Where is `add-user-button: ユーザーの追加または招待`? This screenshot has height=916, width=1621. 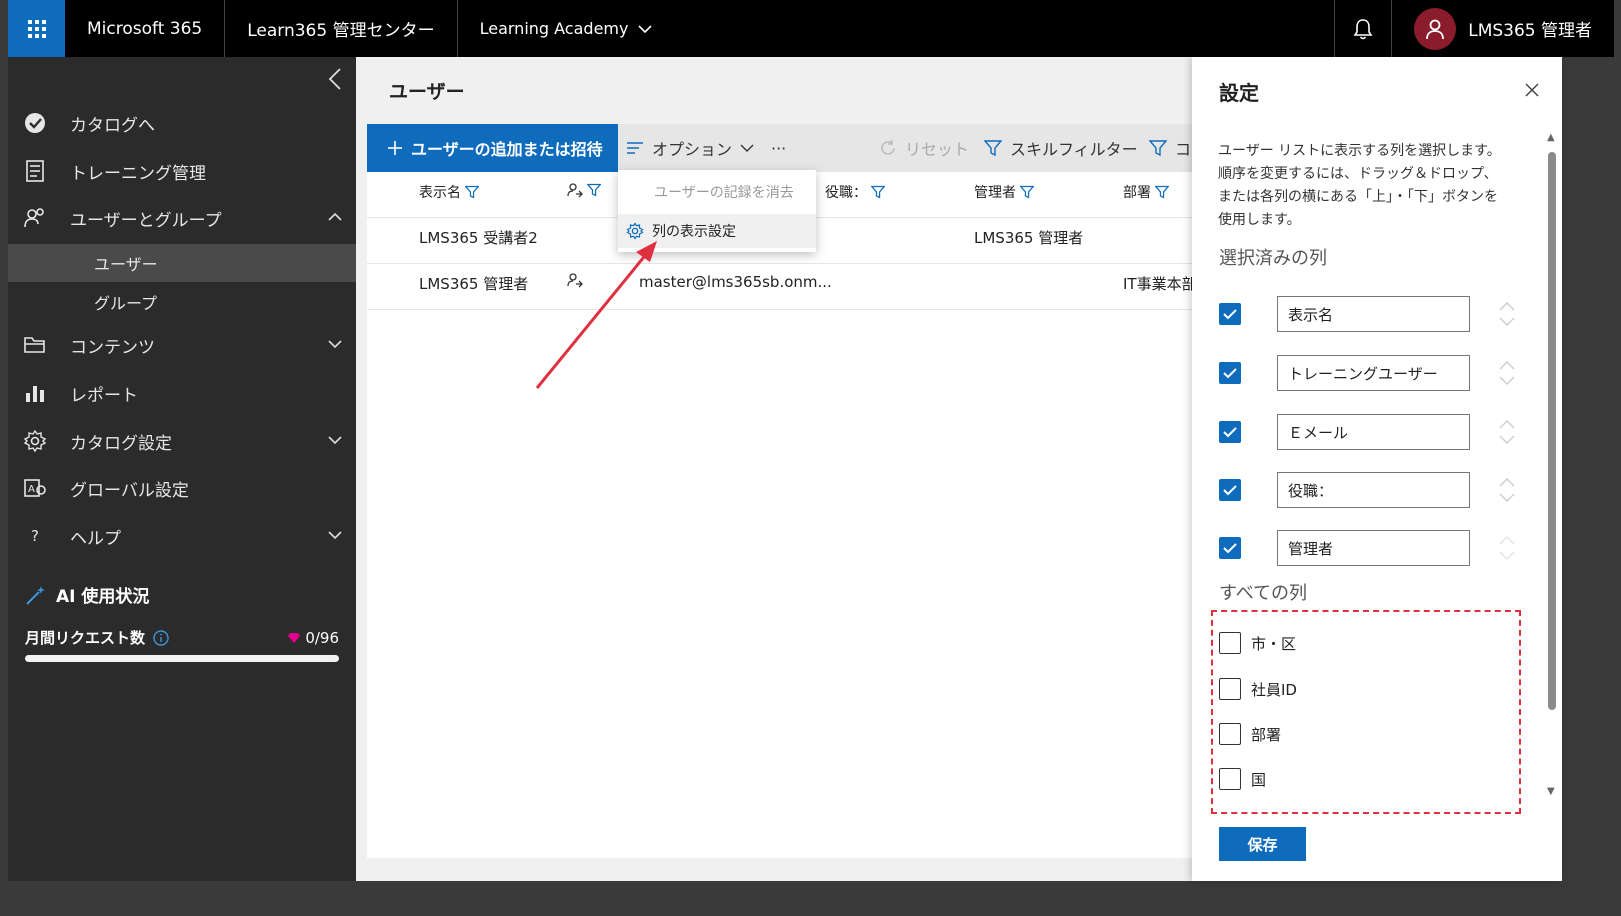 add-user-button: ユーザーの追加または招待 is located at coordinates (492, 148).